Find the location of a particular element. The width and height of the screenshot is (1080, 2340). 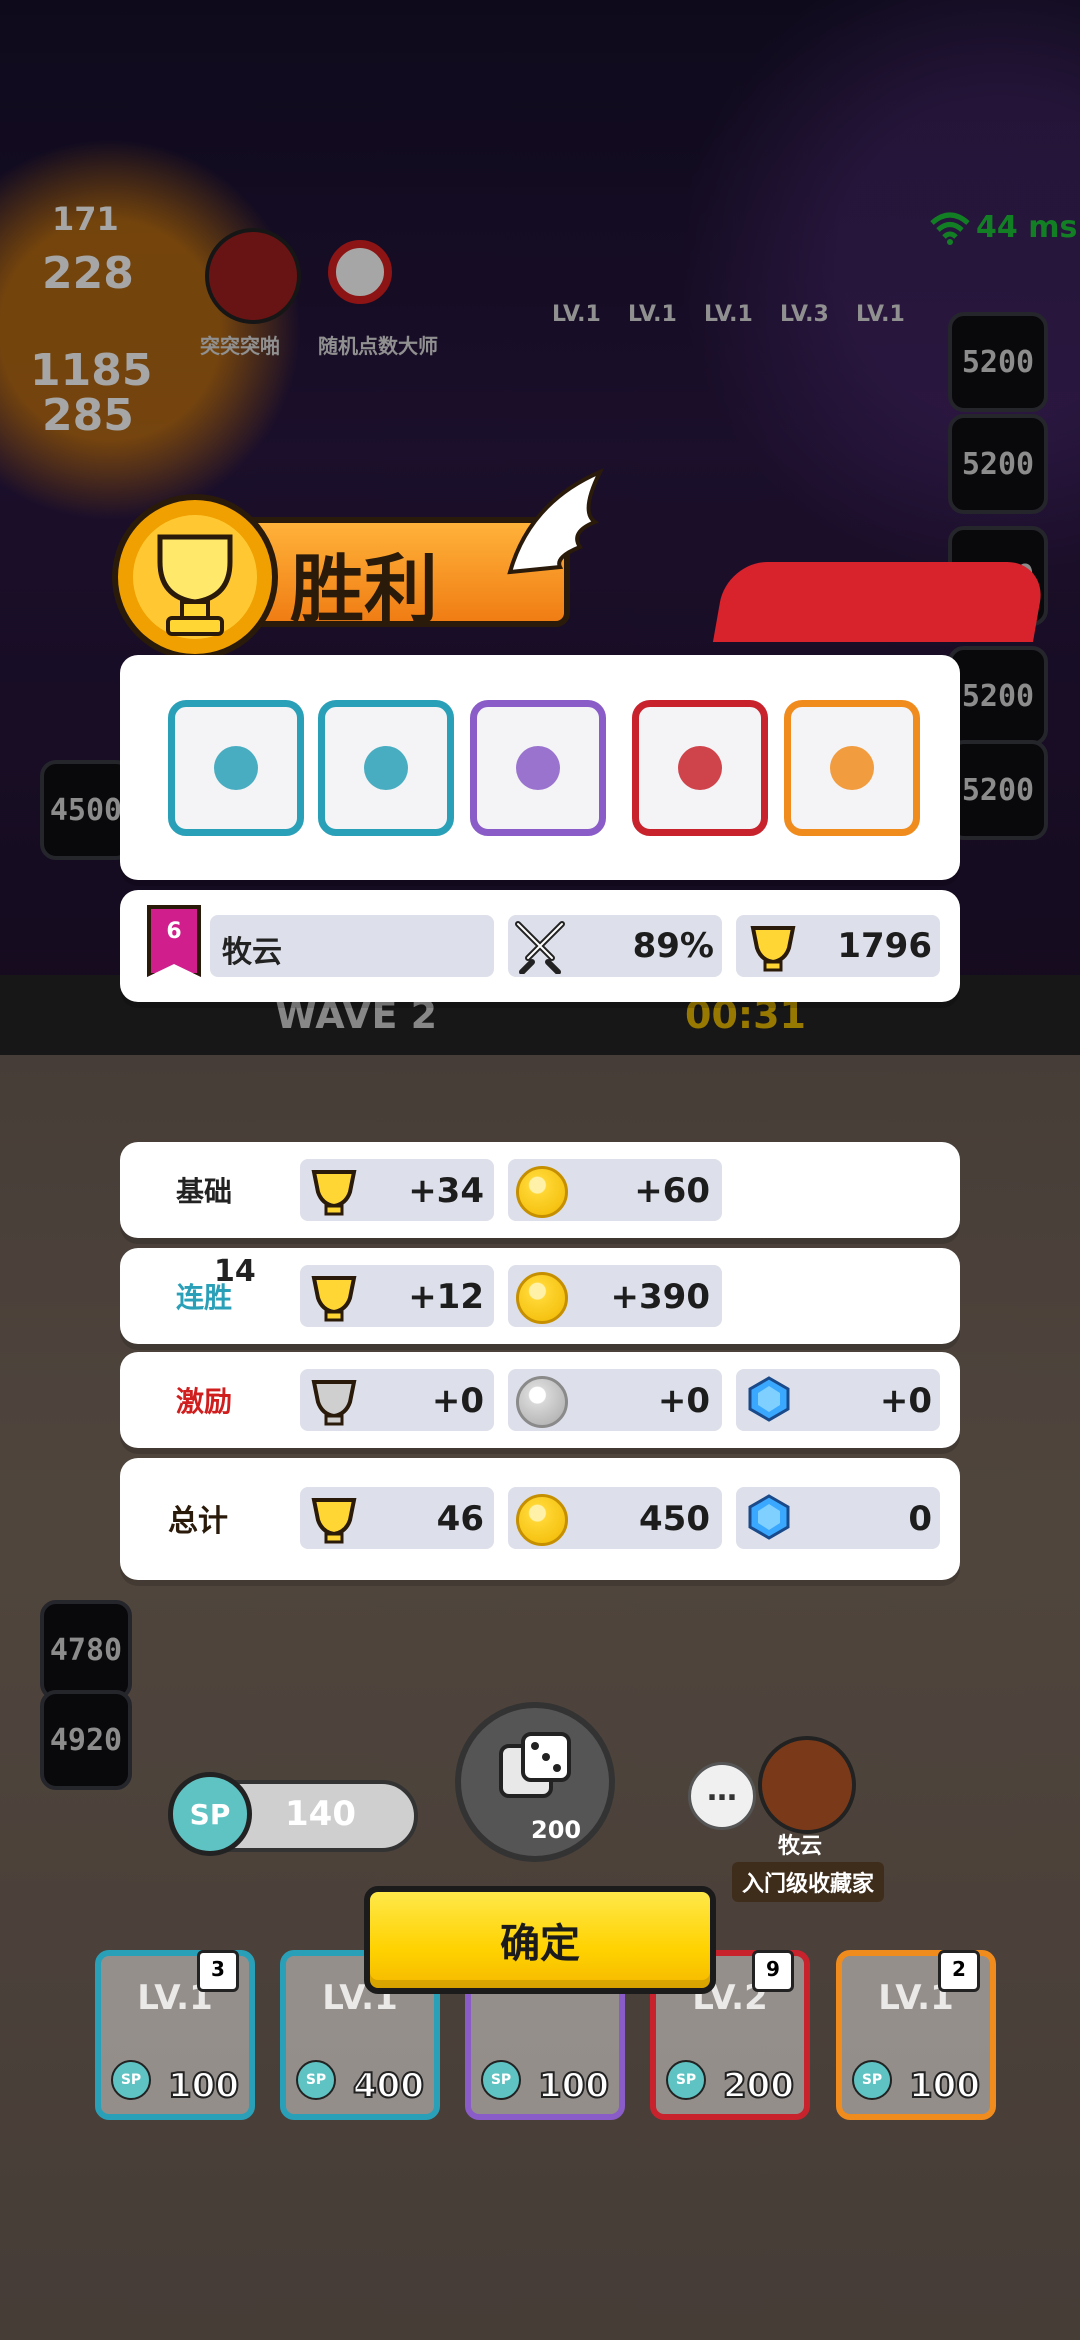

deck-die-orange-target is located at coordinates (852, 768).